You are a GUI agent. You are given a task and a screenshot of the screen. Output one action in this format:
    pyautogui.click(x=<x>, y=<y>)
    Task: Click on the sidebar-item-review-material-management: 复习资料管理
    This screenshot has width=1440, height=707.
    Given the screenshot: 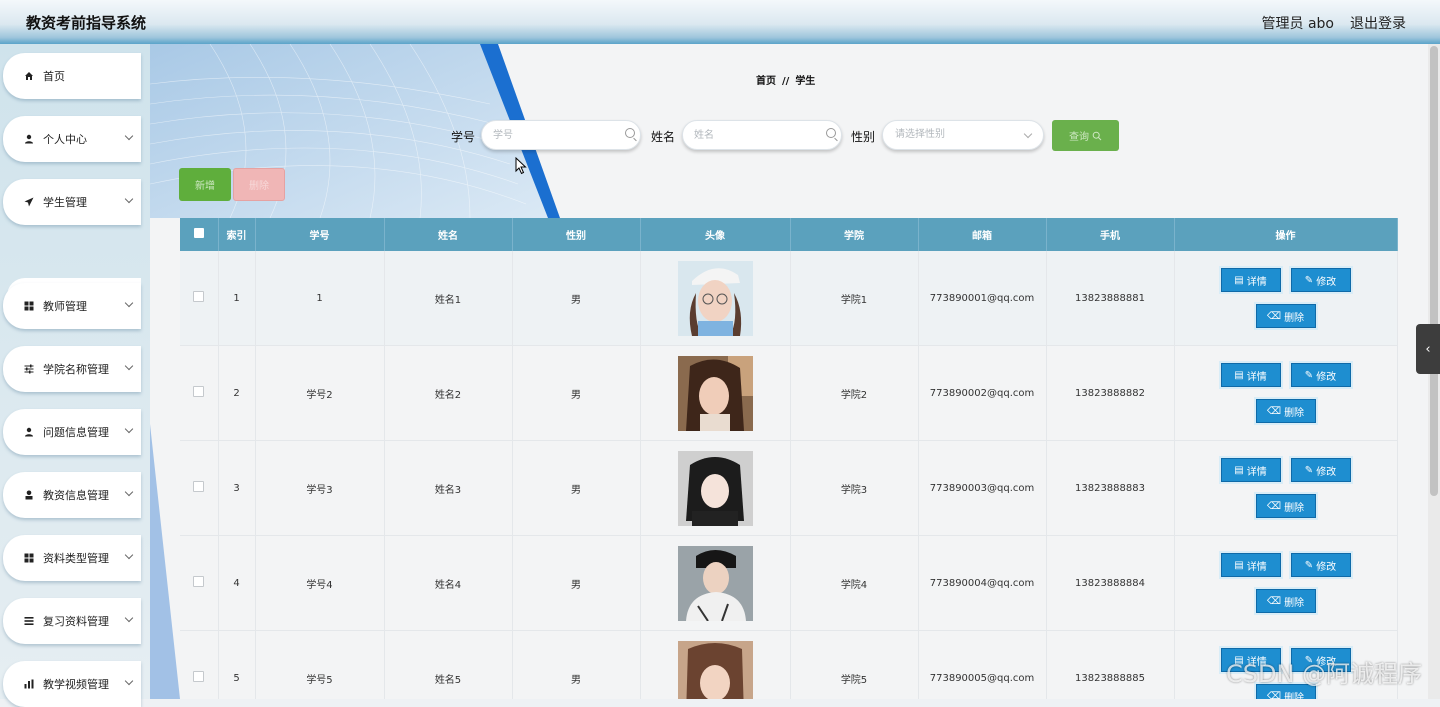 What is the action you would take?
    pyautogui.click(x=72, y=621)
    